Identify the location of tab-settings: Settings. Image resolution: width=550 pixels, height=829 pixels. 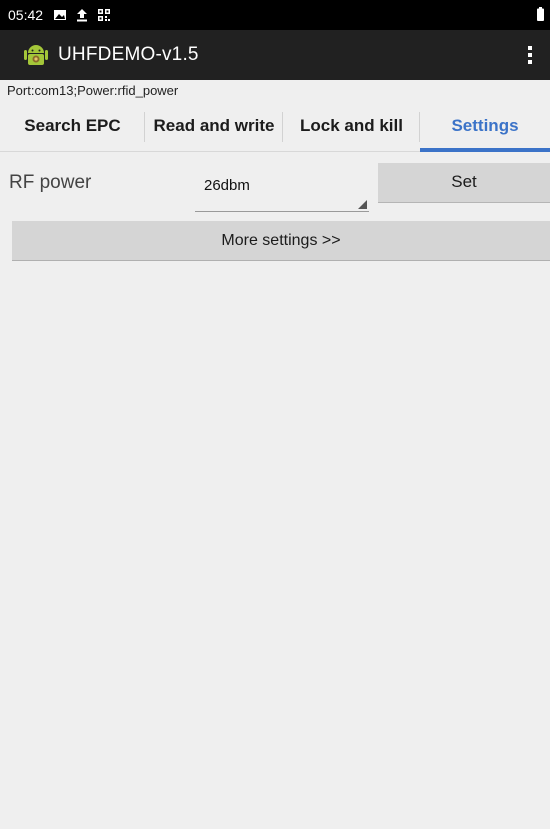
(485, 126).